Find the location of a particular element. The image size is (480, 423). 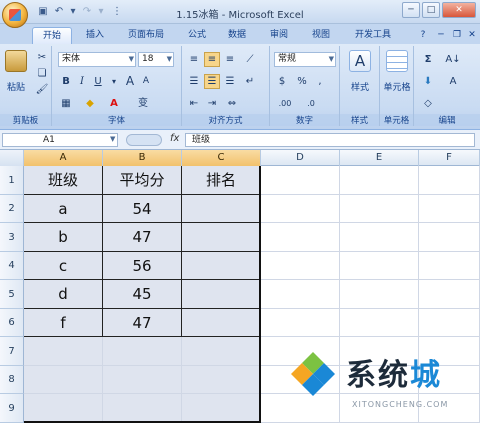

cell-a8 is located at coordinates (63, 380).